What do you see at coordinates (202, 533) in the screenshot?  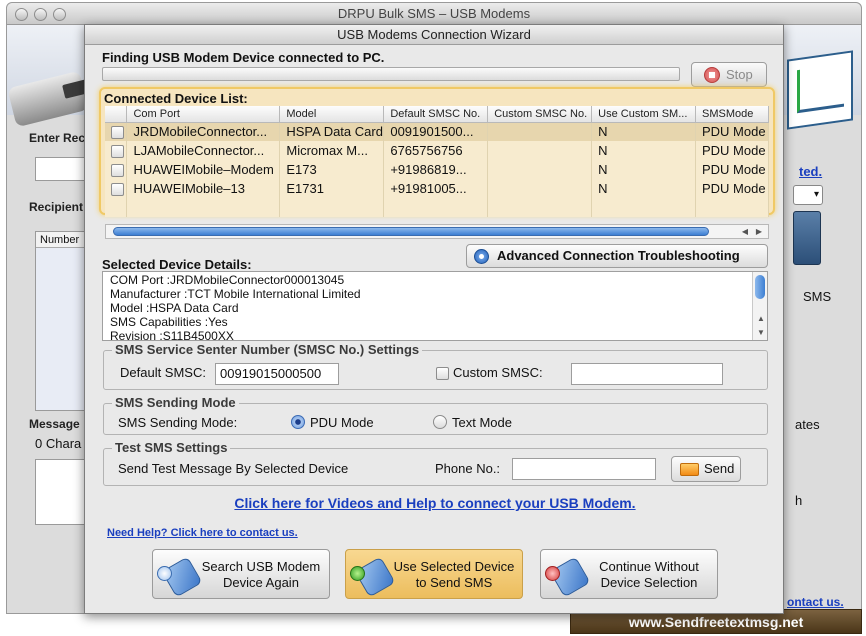 I see `need-help-link: Need Help? Click here to contact us.` at bounding box center [202, 533].